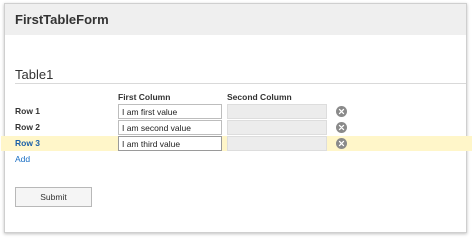  I want to click on table-row: Row 1, so click(235, 111).